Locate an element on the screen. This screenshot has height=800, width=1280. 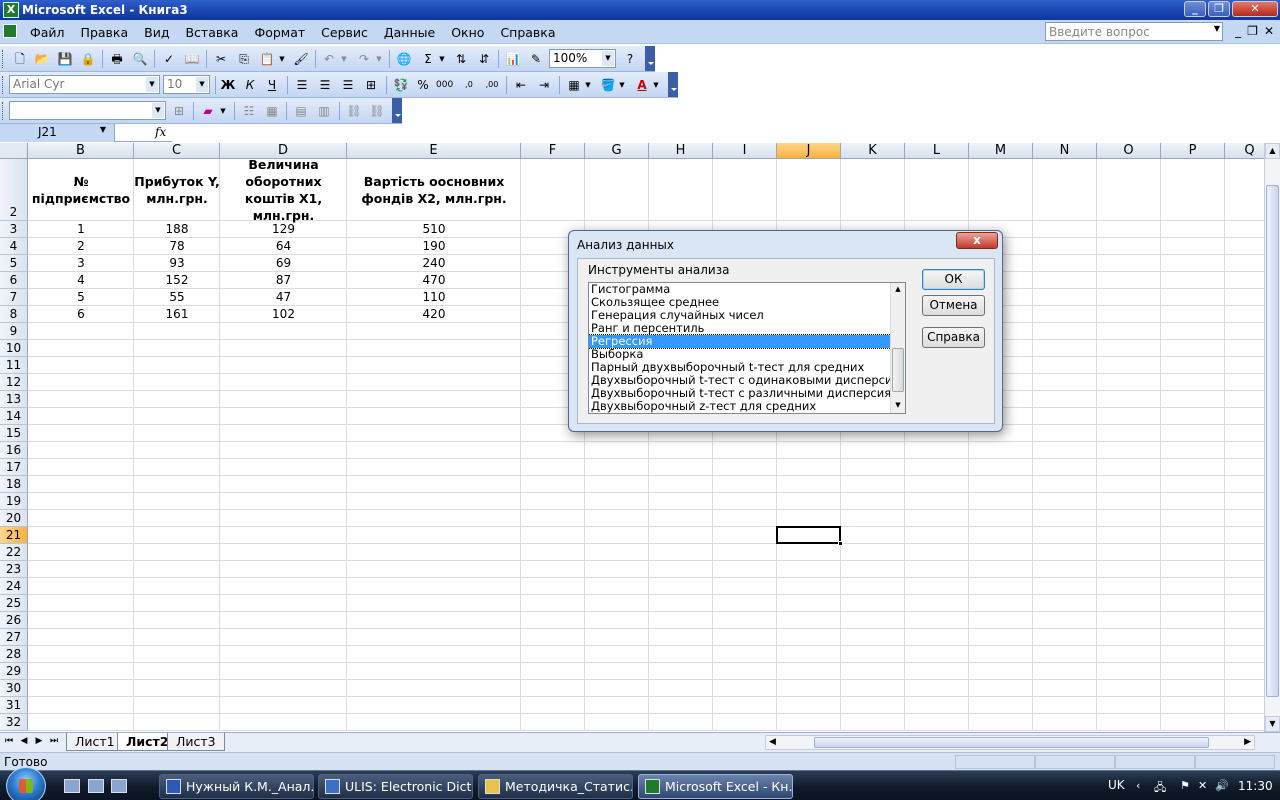
table-cell: 87 is located at coordinates (283, 280).